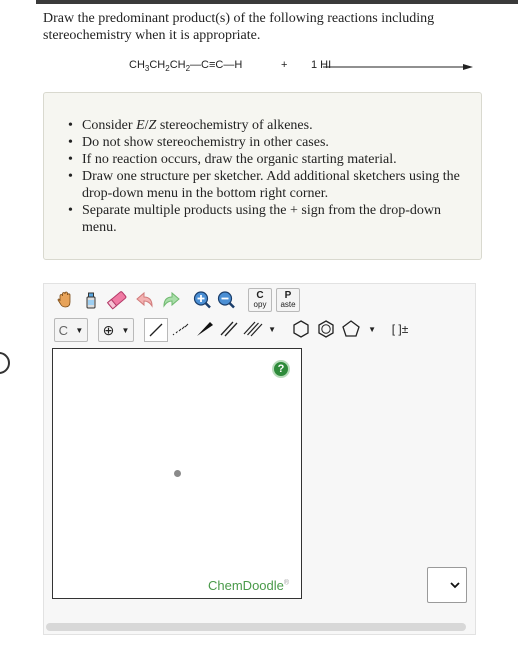 The height and width of the screenshot is (664, 518). Describe the element at coordinates (63, 330) in the screenshot. I see `atom-label: C` at that location.